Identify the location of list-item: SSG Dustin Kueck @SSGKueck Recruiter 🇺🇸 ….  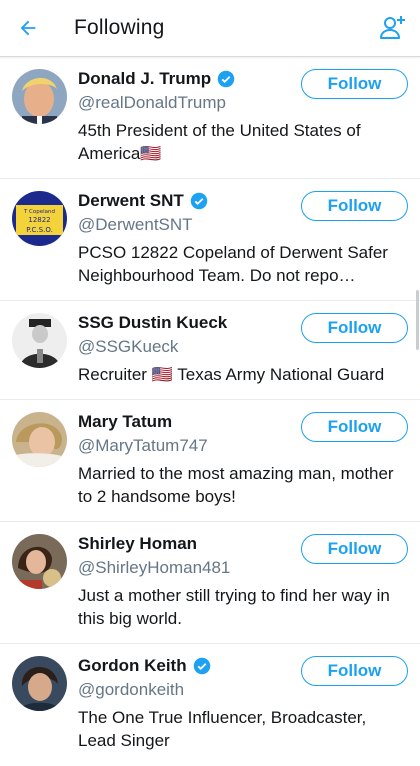
(210, 350).